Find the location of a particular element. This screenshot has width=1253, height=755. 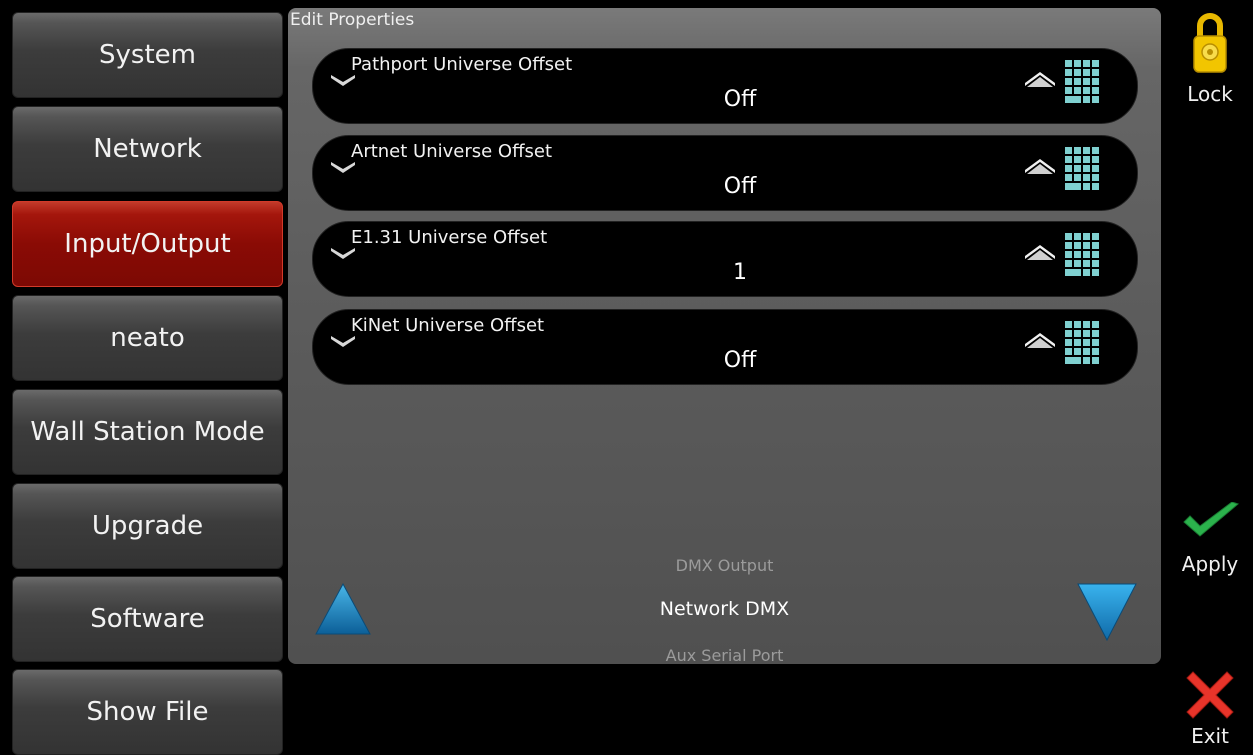

lock-label: Lock is located at coordinates (1210, 94).